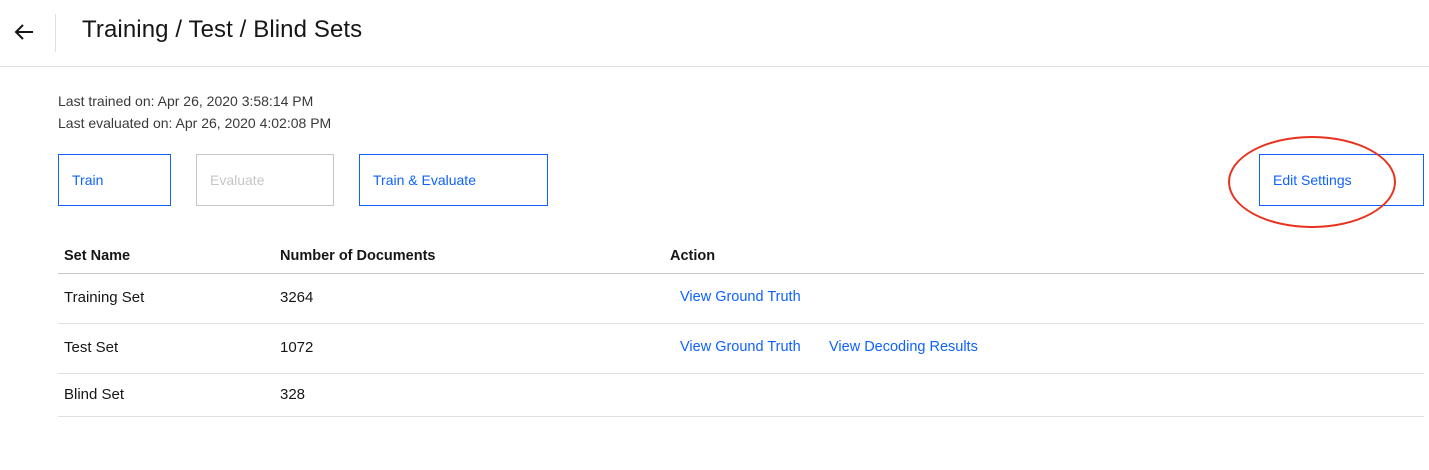 This screenshot has height=470, width=1429. Describe the element at coordinates (903, 347) in the screenshot. I see `view-decoding-results-link: View Decoding Results` at that location.